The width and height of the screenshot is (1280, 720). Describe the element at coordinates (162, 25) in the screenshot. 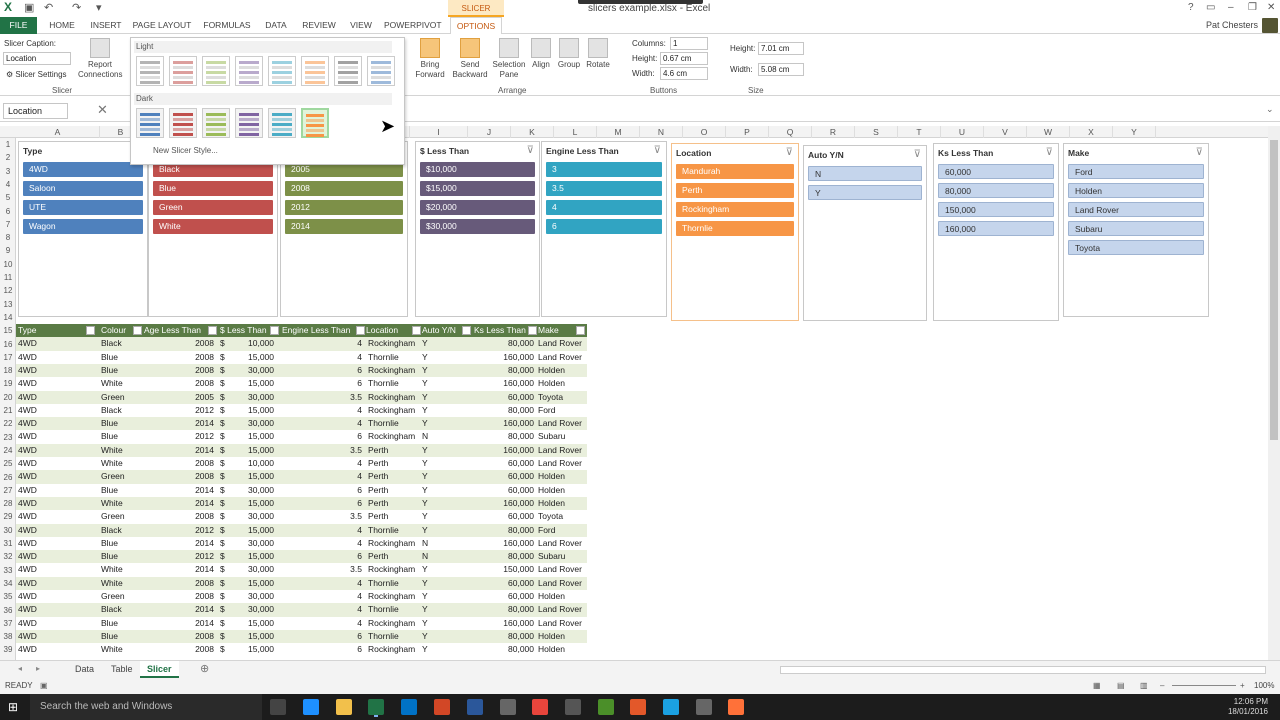

I see `tab-page-layout: PAGE LAYOUT` at that location.